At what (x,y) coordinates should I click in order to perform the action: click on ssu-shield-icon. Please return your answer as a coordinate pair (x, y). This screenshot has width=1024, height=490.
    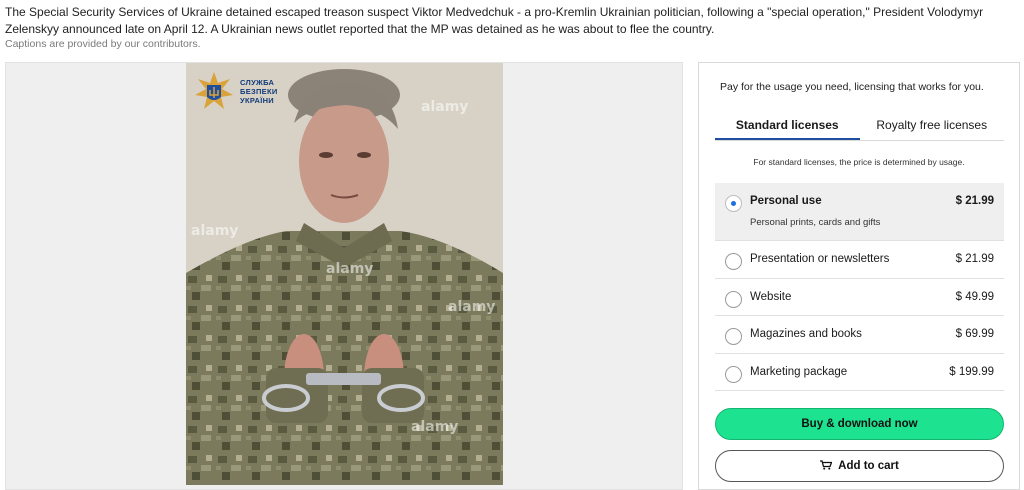
    Looking at the image, I should click on (214, 90).